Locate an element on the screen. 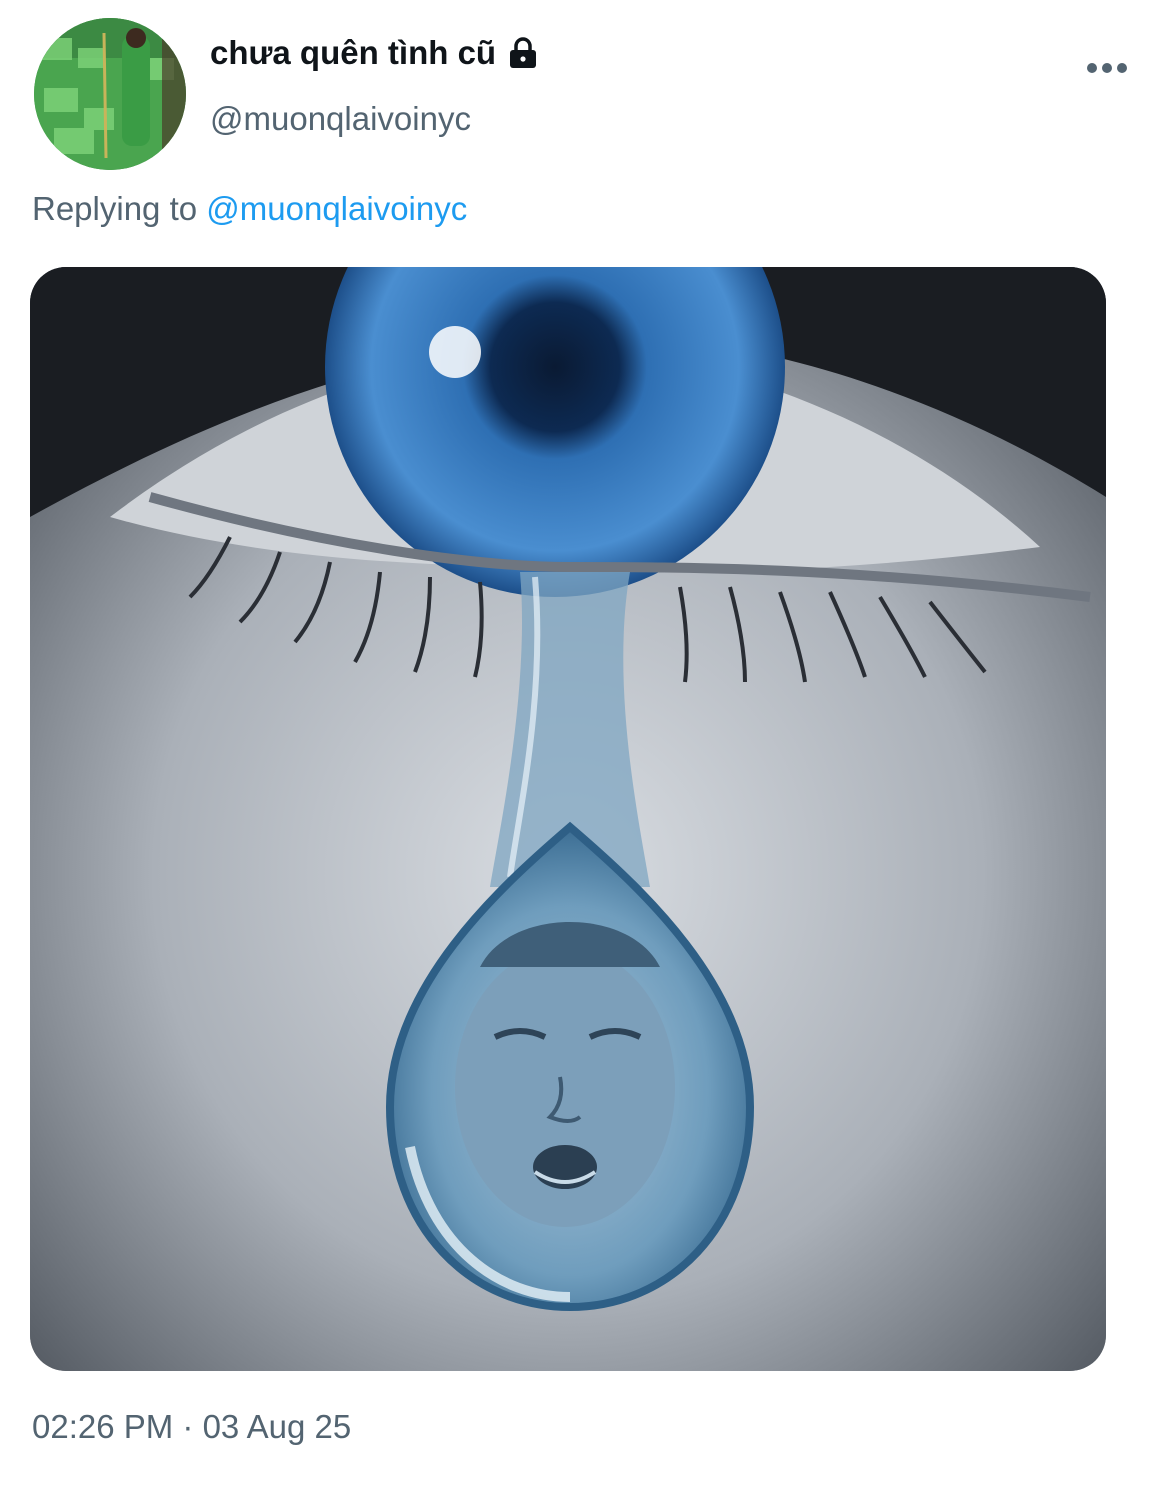 The width and height of the screenshot is (1170, 1486). lock-icon is located at coordinates (523, 53).